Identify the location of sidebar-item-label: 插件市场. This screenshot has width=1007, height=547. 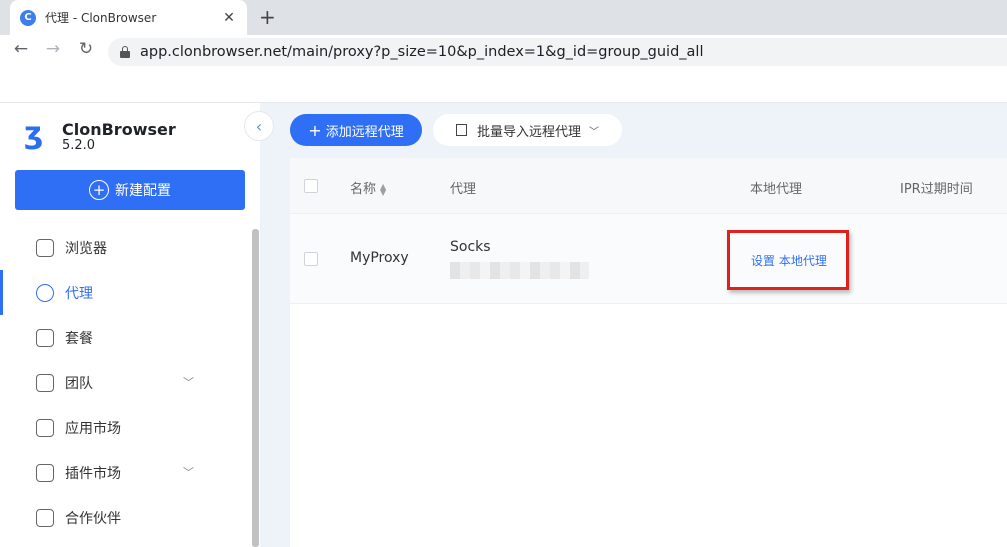
(93, 473).